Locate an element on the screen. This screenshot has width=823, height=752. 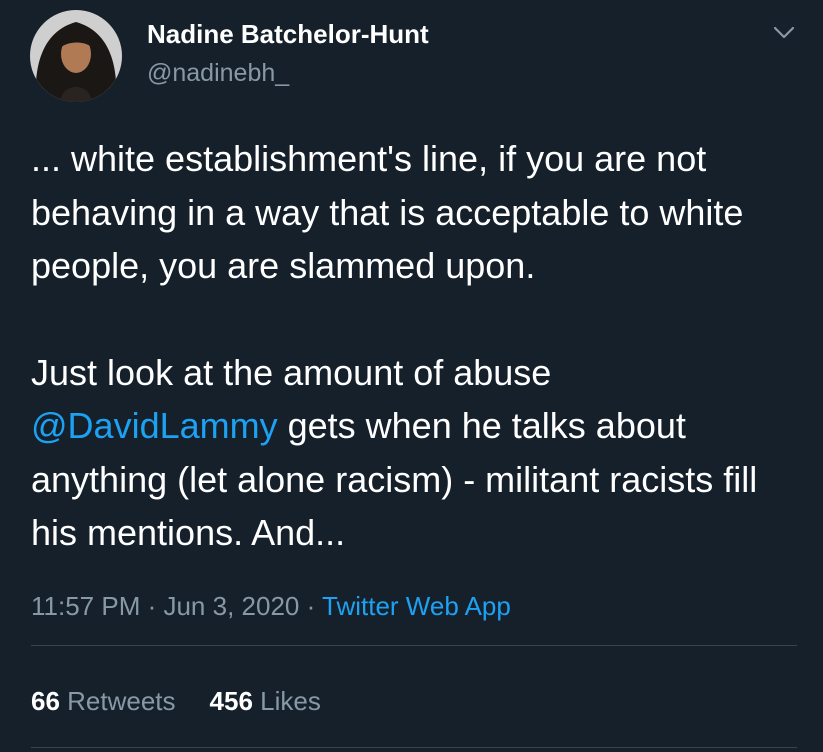
more-options-button is located at coordinates (784, 33).